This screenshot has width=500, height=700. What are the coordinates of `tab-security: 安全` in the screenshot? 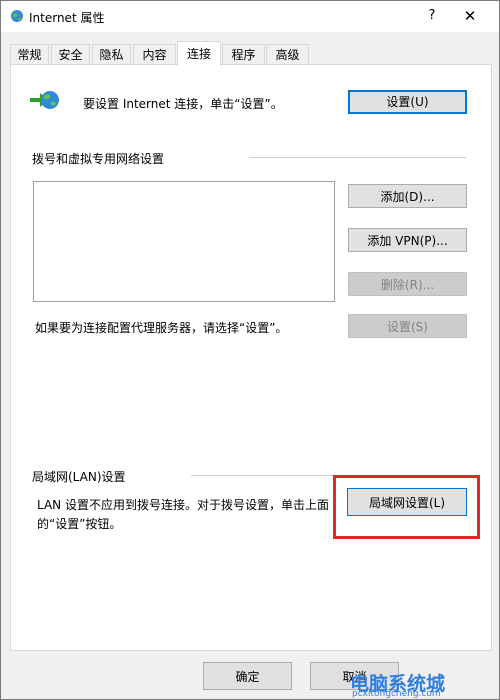 It's located at (70, 54).